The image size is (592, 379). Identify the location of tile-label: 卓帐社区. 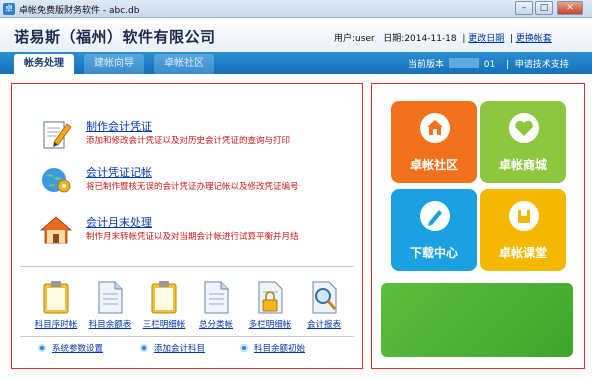
(433, 165).